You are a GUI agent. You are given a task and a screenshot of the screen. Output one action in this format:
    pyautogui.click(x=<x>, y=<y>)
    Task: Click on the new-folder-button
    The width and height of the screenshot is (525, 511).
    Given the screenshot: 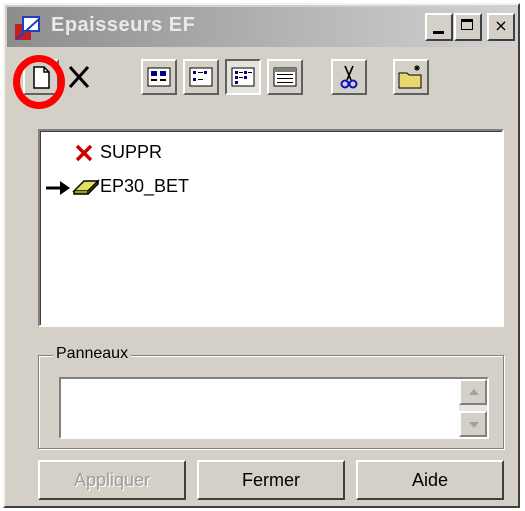 What is the action you would take?
    pyautogui.click(x=411, y=77)
    